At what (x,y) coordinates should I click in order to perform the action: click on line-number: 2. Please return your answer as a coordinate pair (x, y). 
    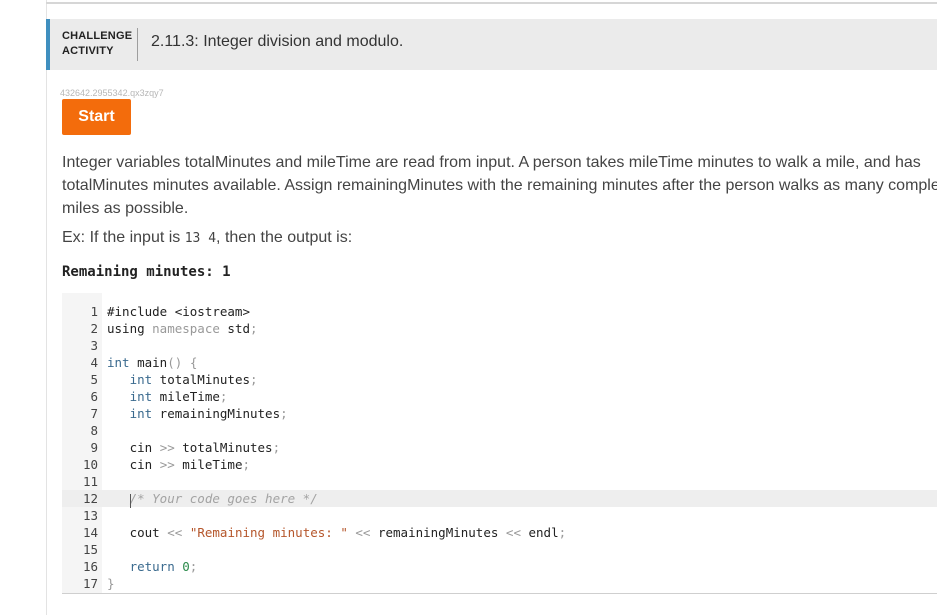
    Looking at the image, I should click on (94, 328).